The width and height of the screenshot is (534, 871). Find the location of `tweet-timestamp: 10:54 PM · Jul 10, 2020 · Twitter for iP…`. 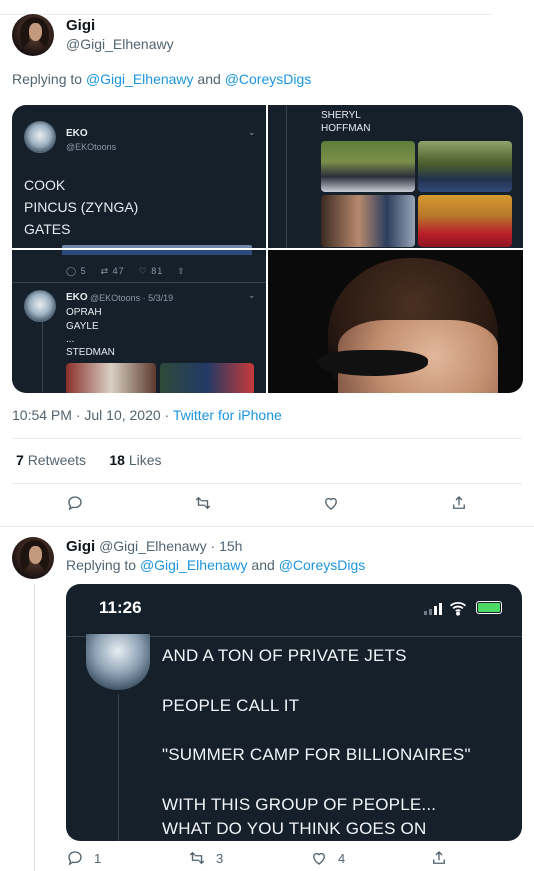

tweet-timestamp: 10:54 PM · Jul 10, 2020 · Twitter for iP… is located at coordinates (147, 415).